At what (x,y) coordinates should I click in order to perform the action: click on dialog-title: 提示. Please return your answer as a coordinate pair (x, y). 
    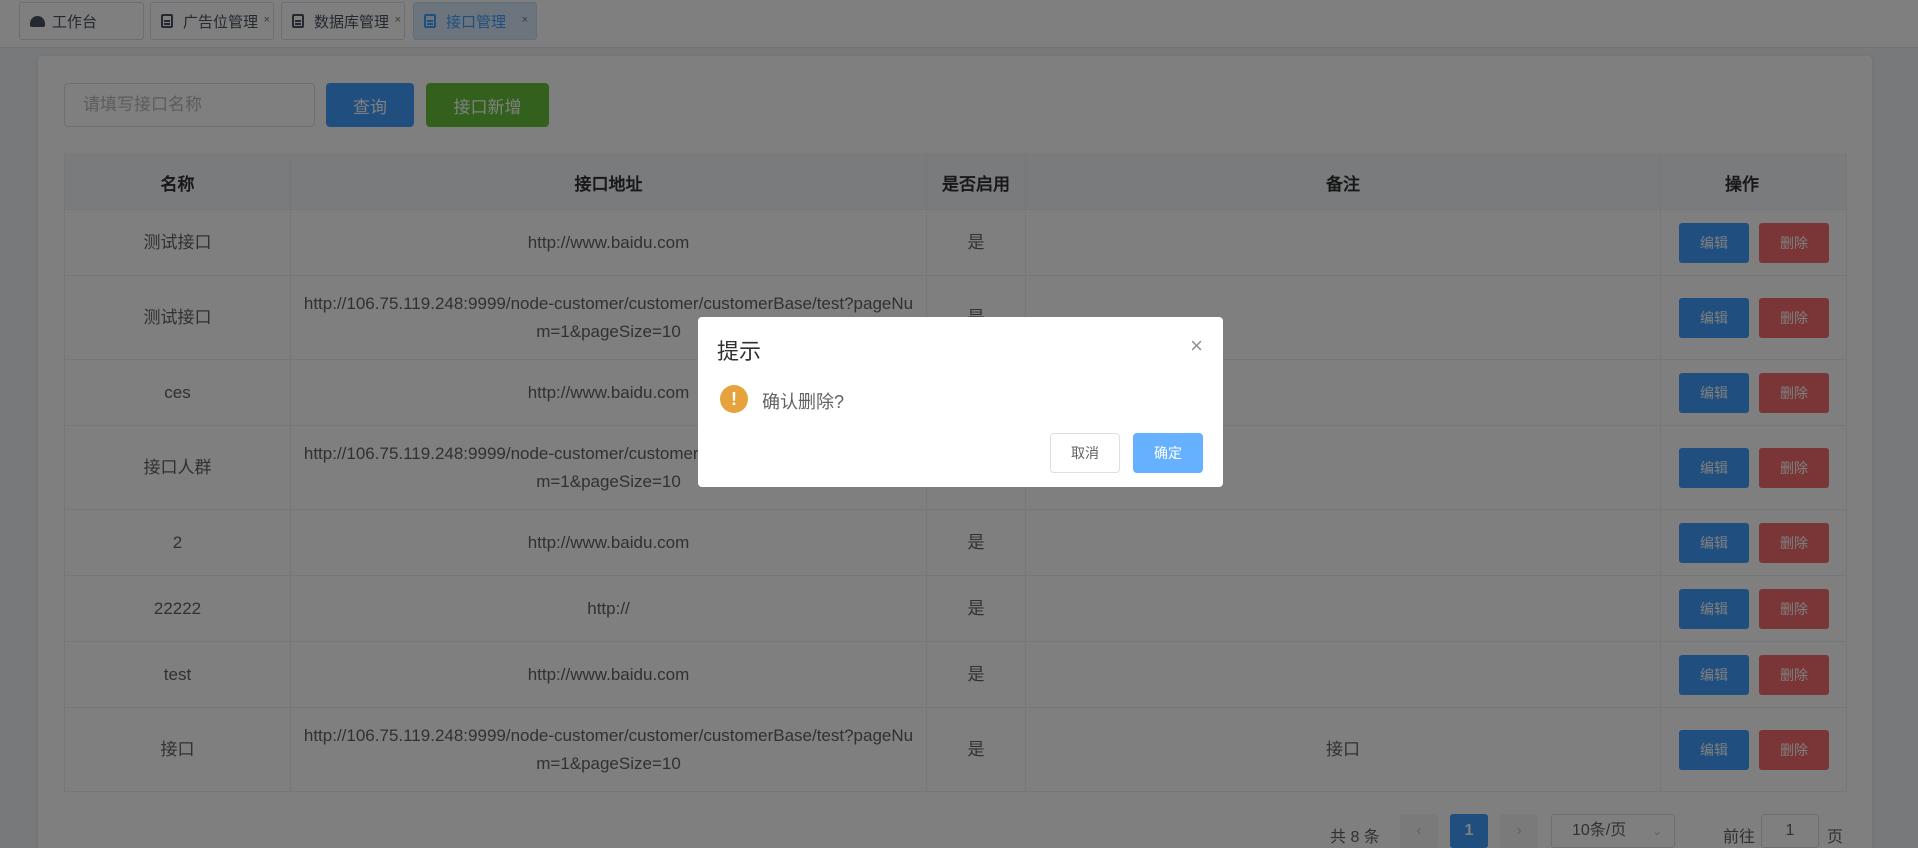
    Looking at the image, I should click on (739, 351).